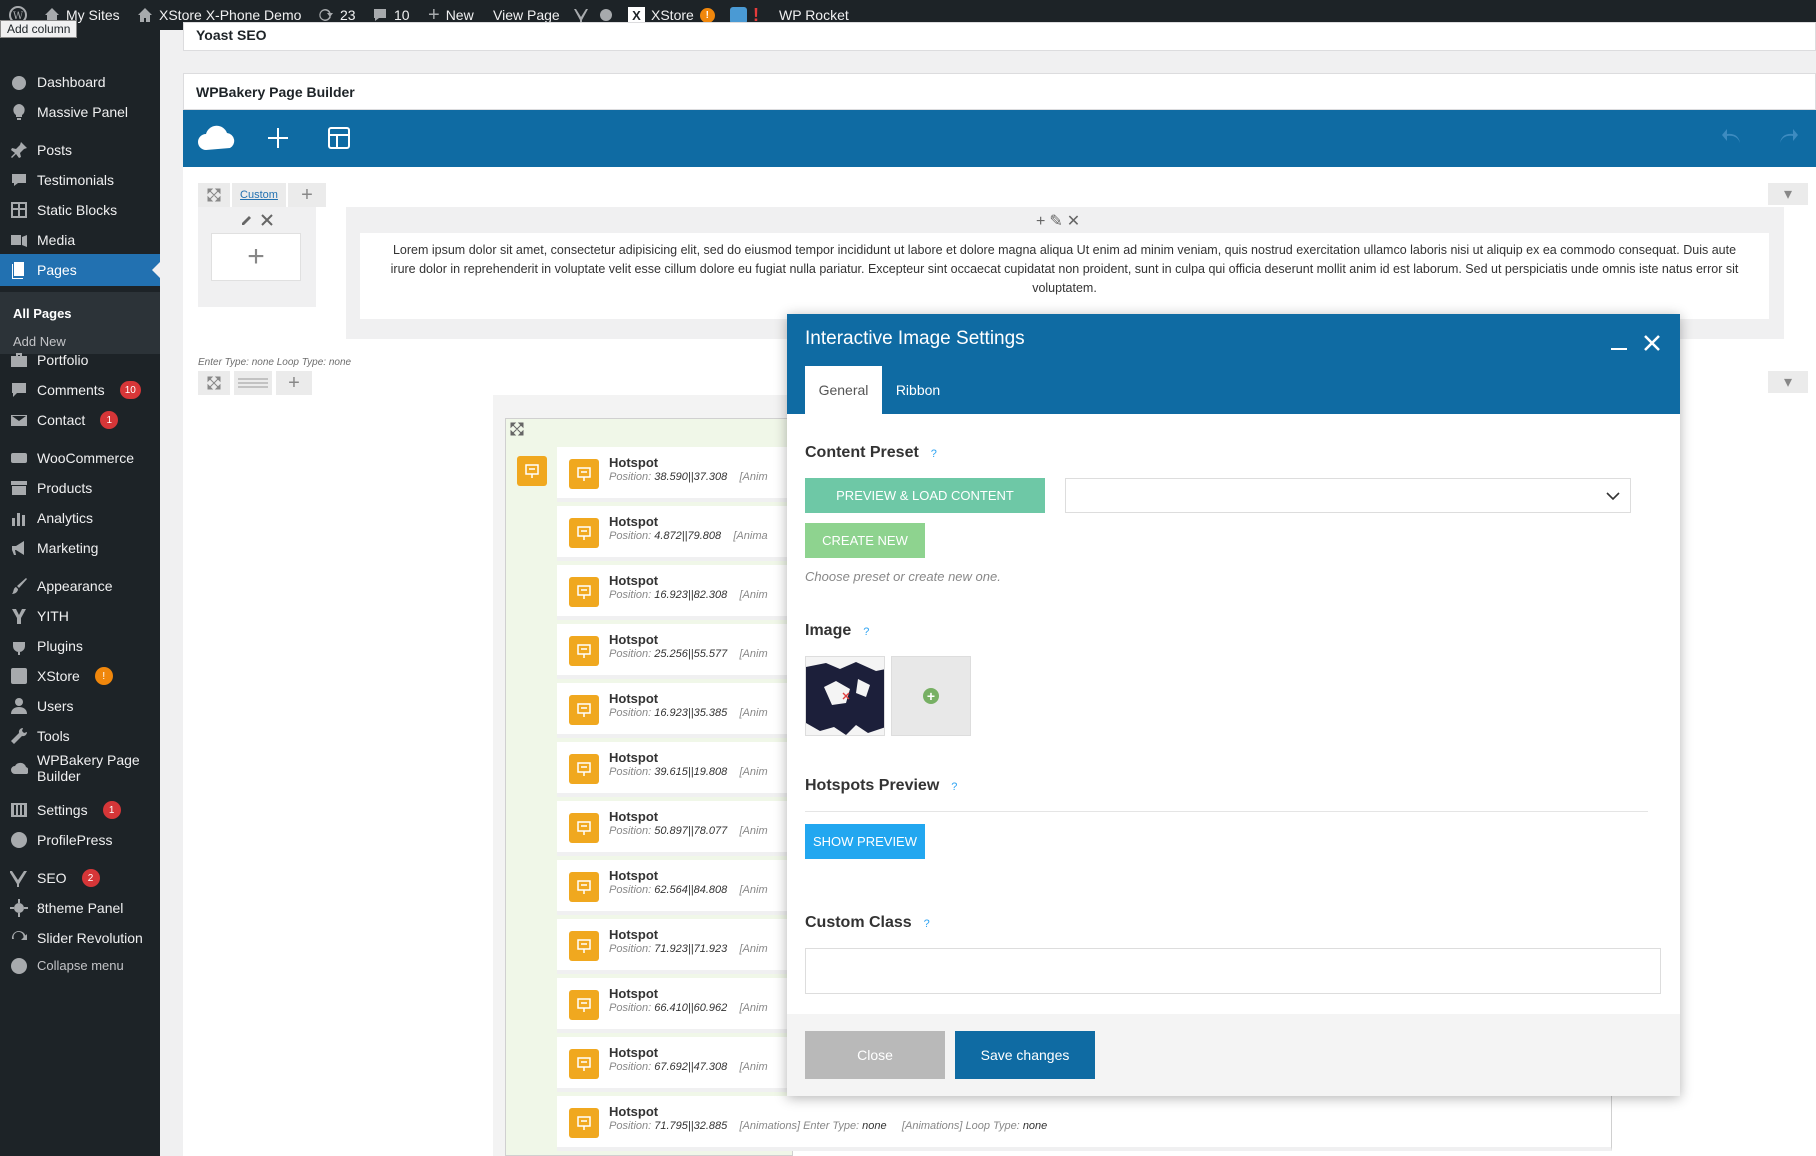  Describe the element at coordinates (267, 220) in the screenshot. I see `close-icon` at that location.